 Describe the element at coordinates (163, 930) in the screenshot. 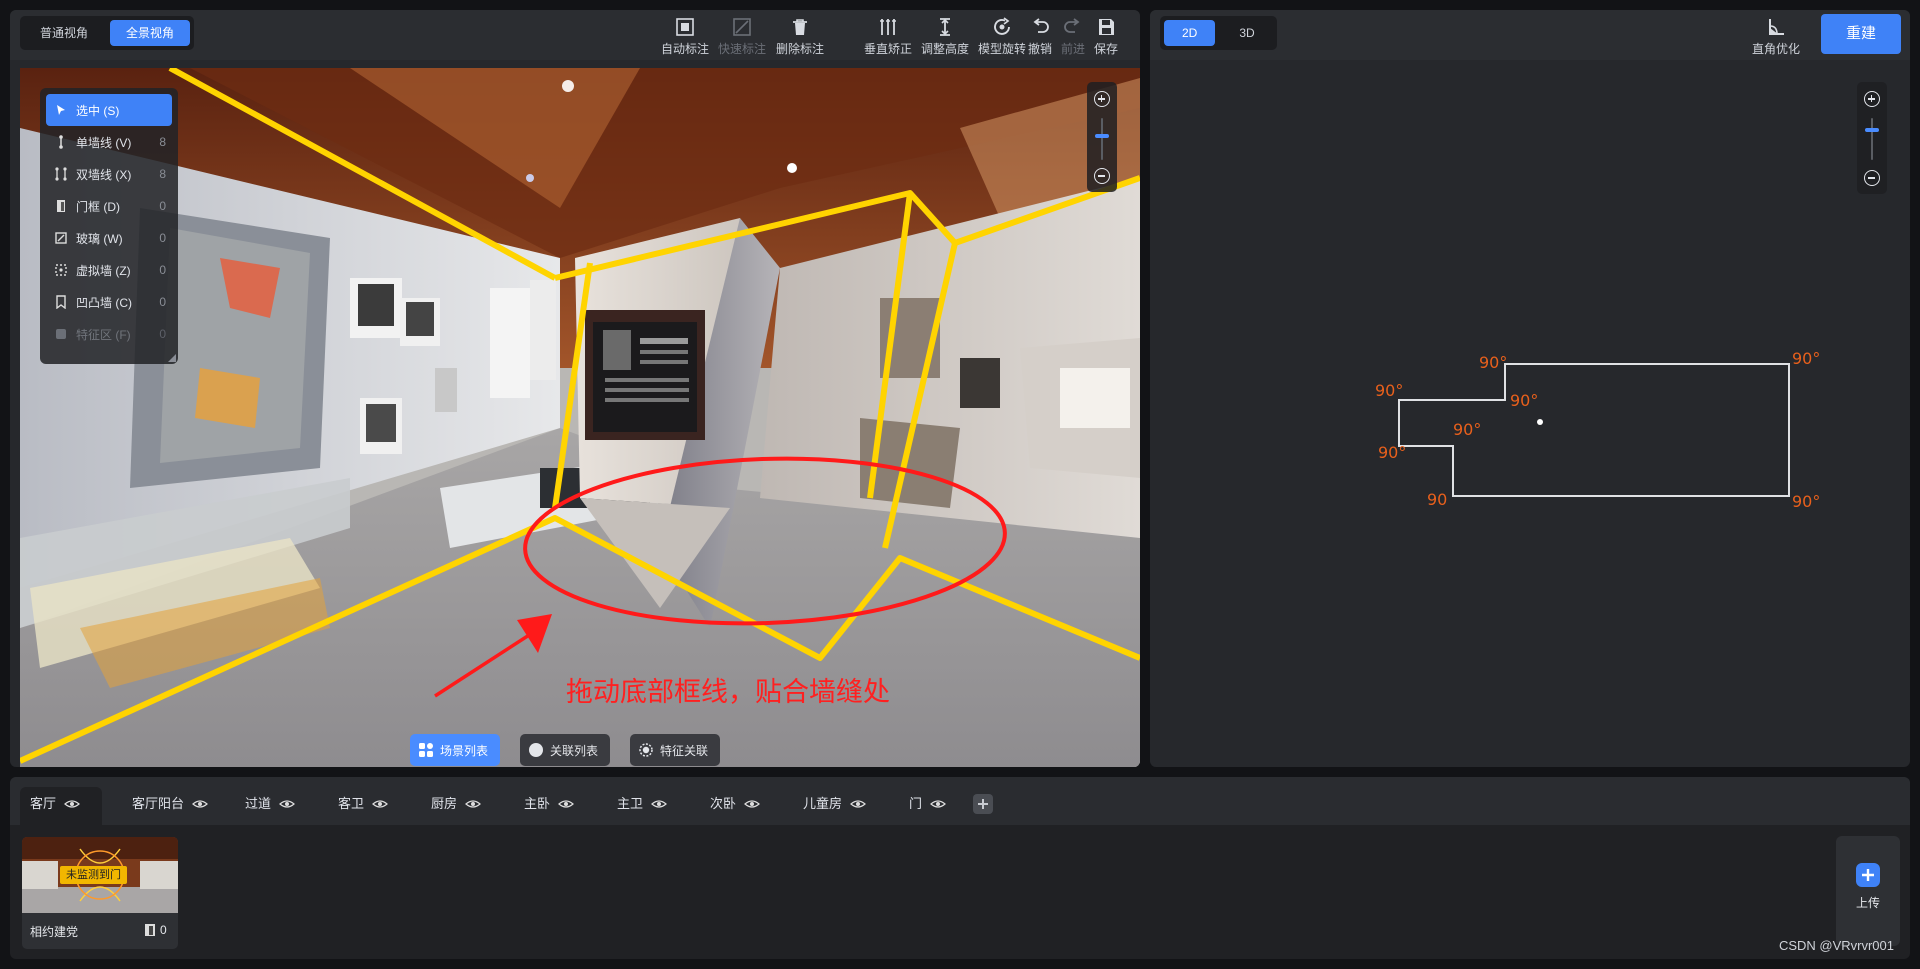

I see `scene-door-count: 0` at that location.